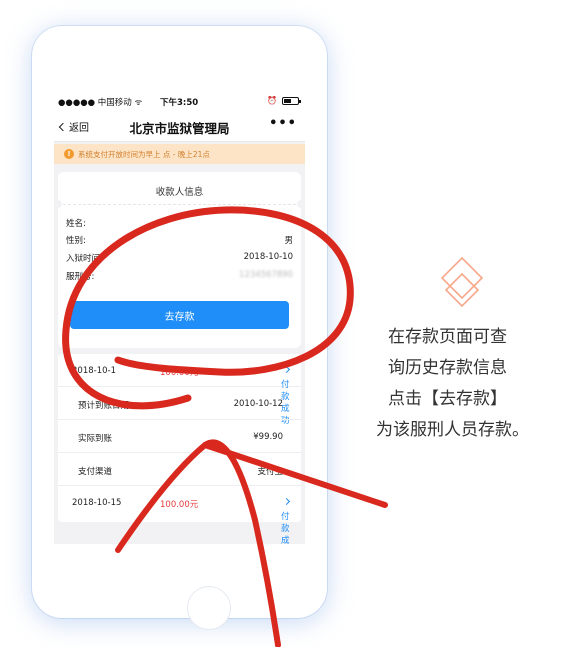 Image resolution: width=587 pixels, height=647 pixels. Describe the element at coordinates (447, 399) in the screenshot. I see `side-line: 点击【去存款】` at that location.